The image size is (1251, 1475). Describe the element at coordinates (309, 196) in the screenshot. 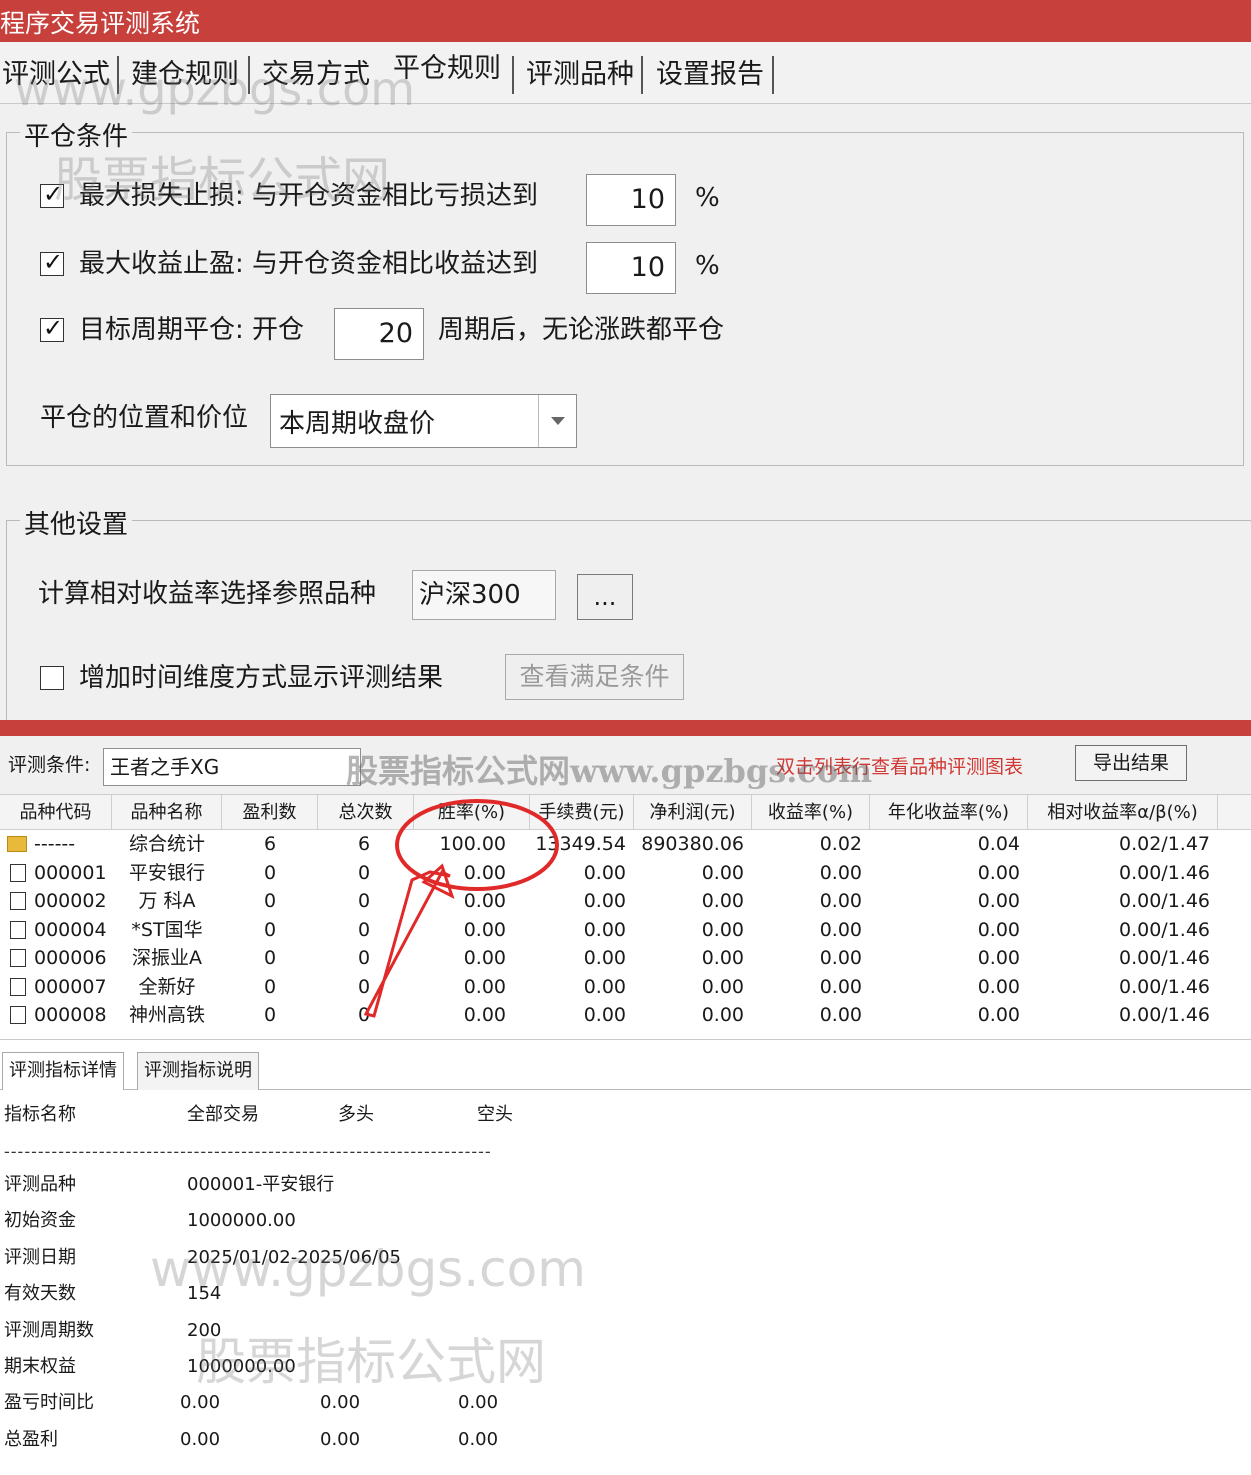

I see `stop-loss-label: 最大损失止损: 与开仓资金相比亏损达到` at that location.